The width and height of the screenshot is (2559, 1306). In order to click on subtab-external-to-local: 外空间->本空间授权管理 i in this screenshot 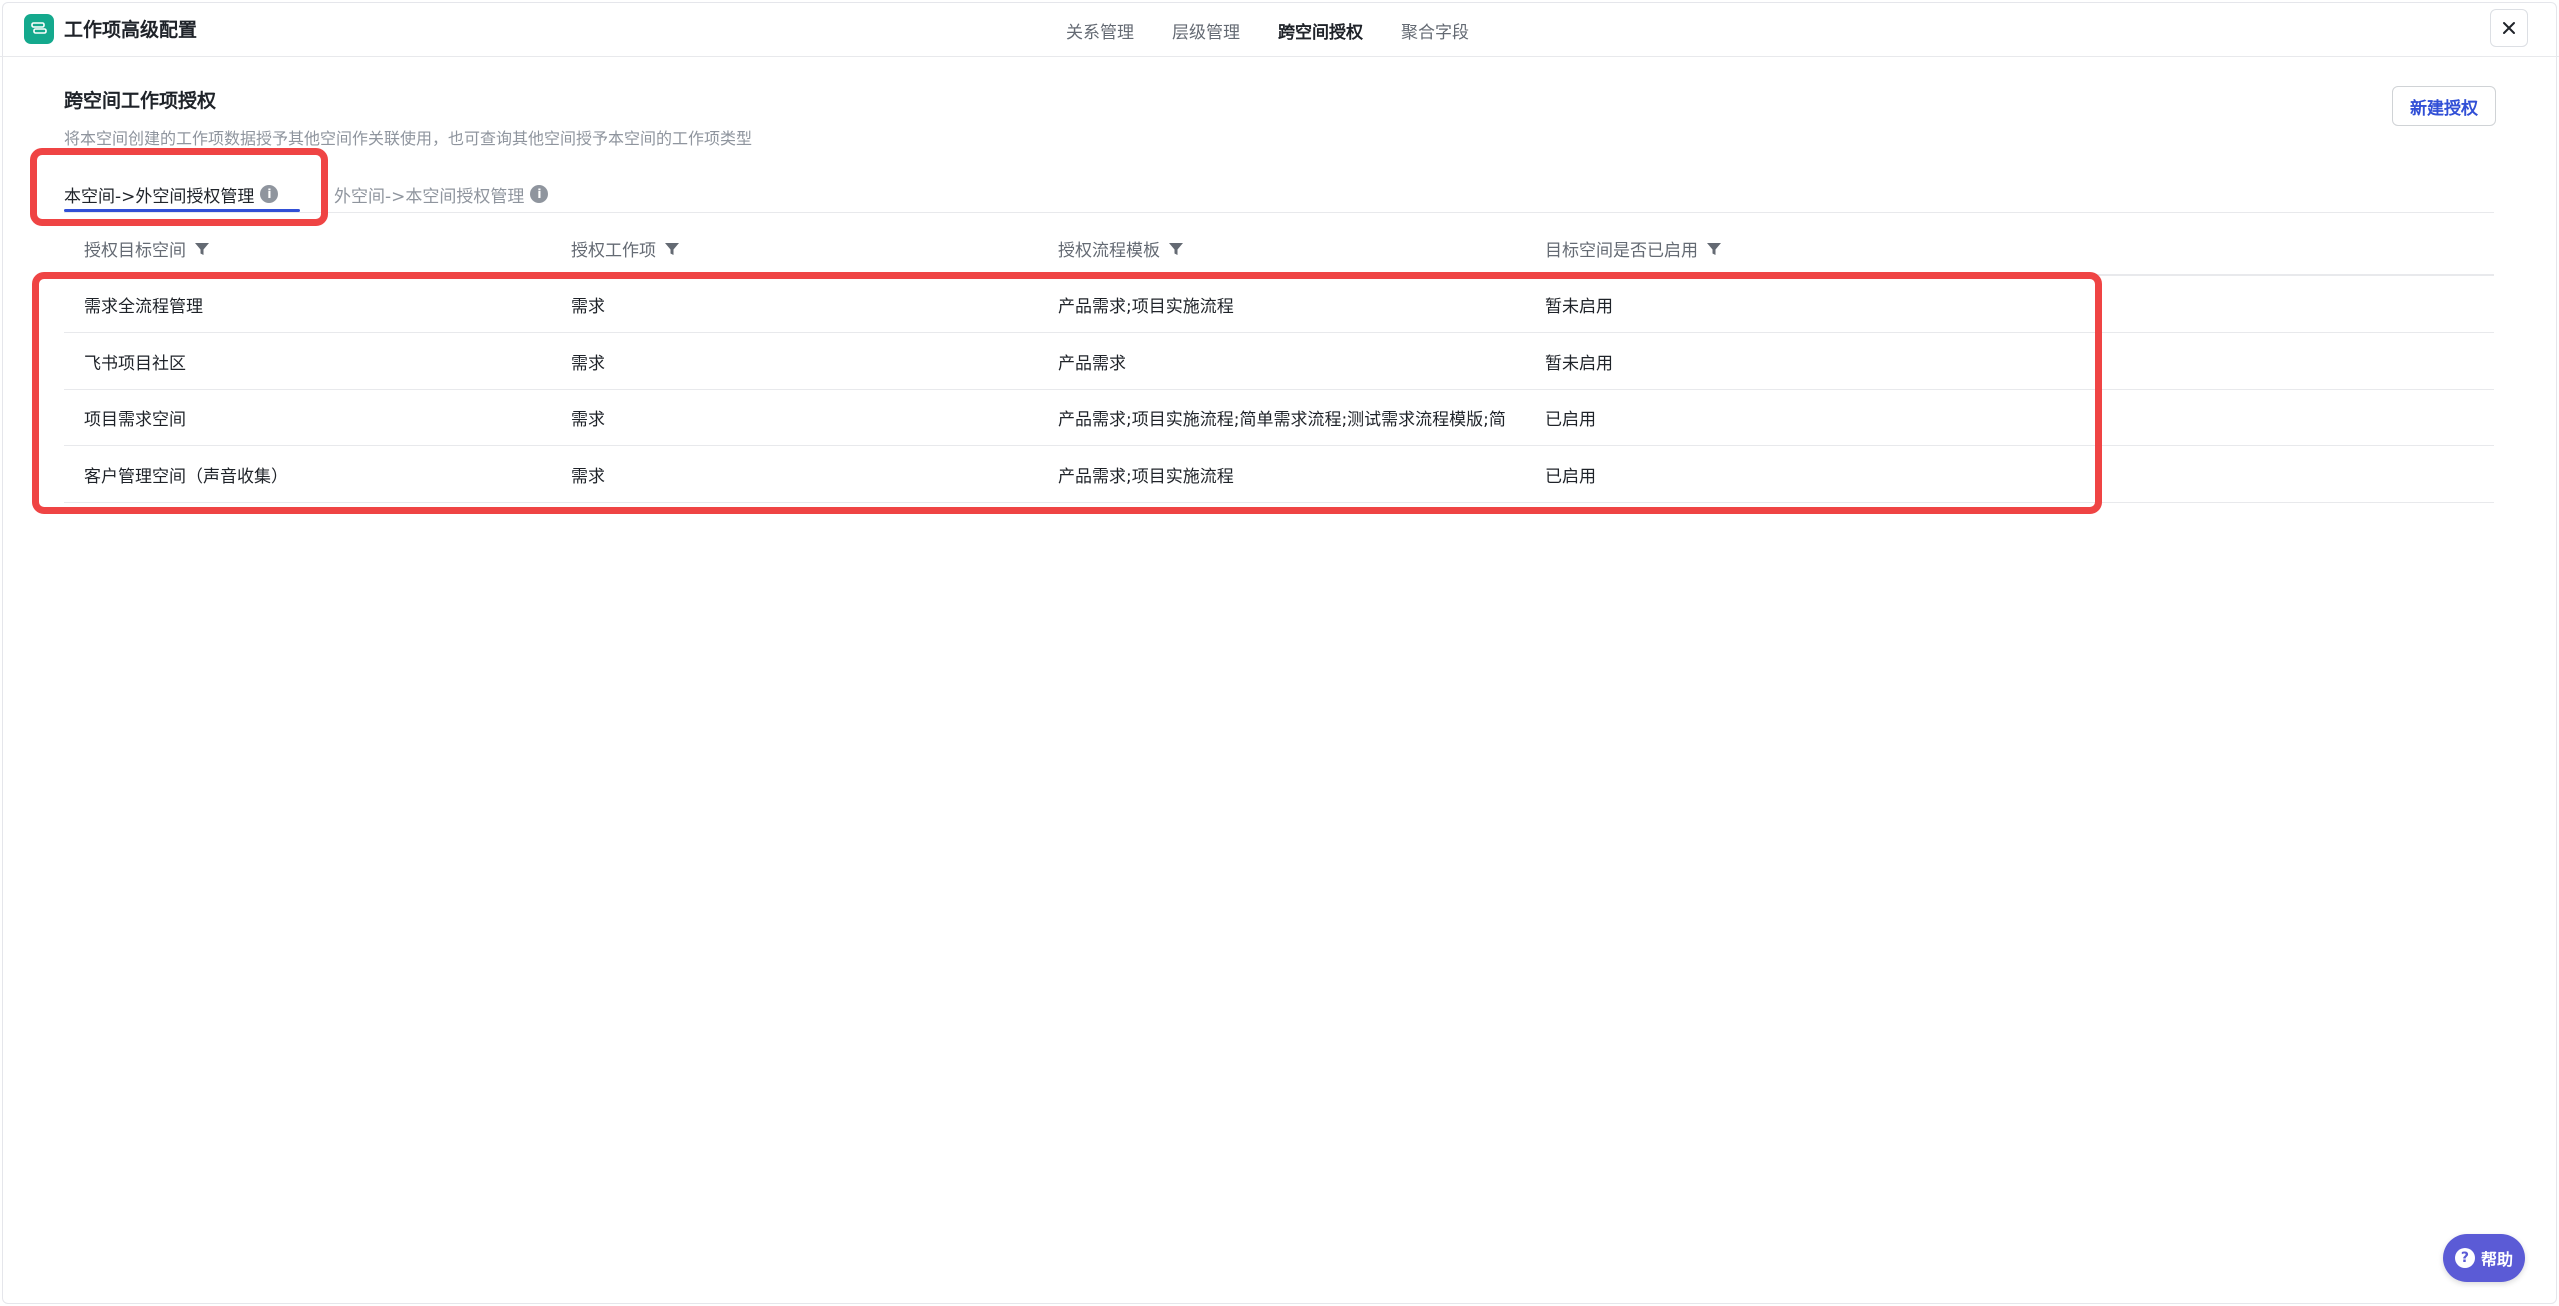, I will do `click(441, 194)`.